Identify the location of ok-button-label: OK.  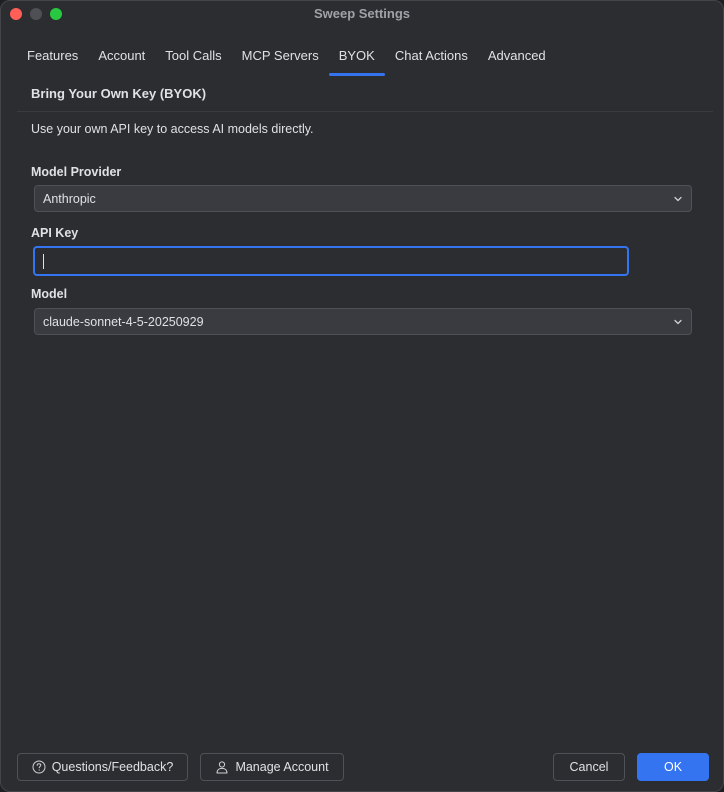
(673, 767).